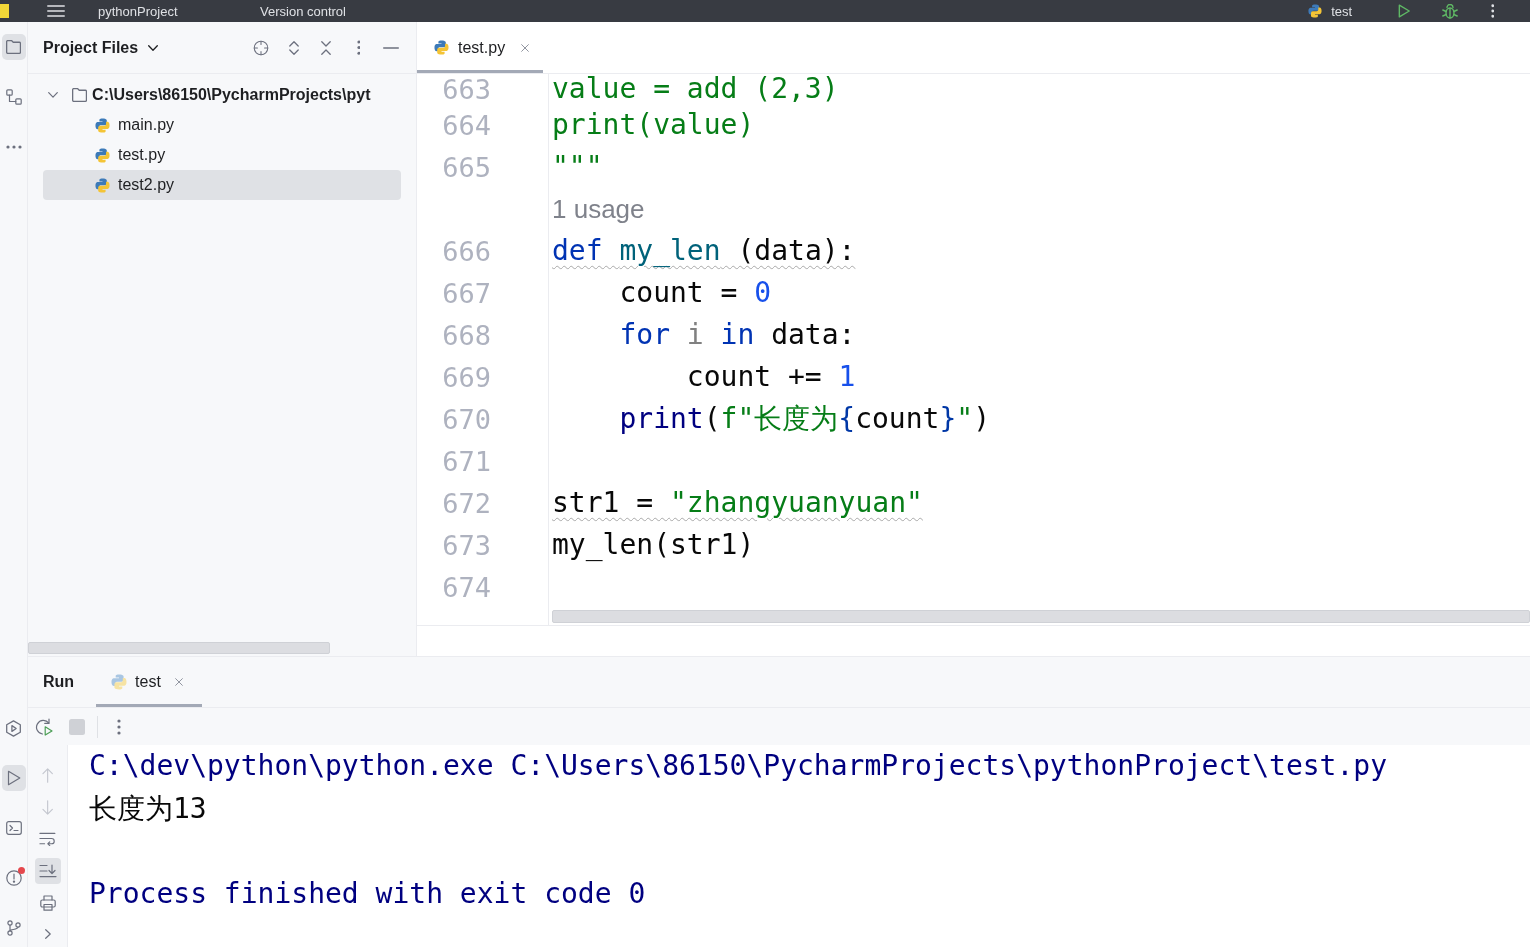 Image resolution: width=1530 pixels, height=947 pixels. I want to click on code-line: """, so click(577, 167).